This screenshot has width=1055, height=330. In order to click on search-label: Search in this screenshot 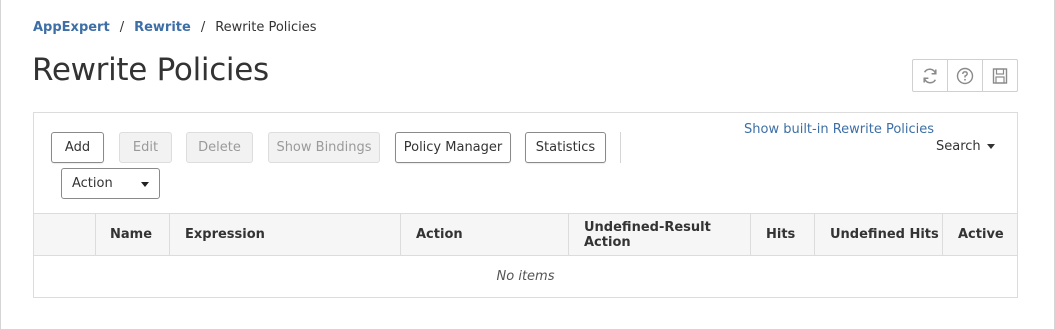, I will do `click(958, 146)`.